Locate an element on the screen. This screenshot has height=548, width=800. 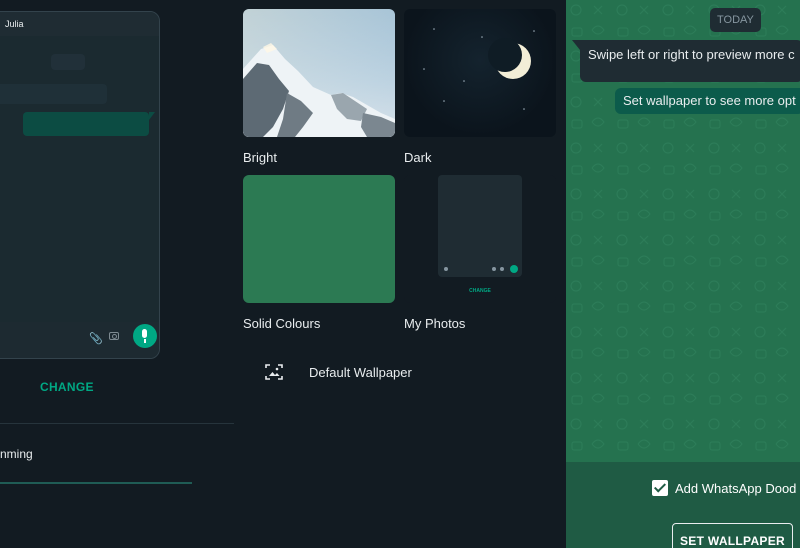
solid-colours-tile is located at coordinates (319, 239).